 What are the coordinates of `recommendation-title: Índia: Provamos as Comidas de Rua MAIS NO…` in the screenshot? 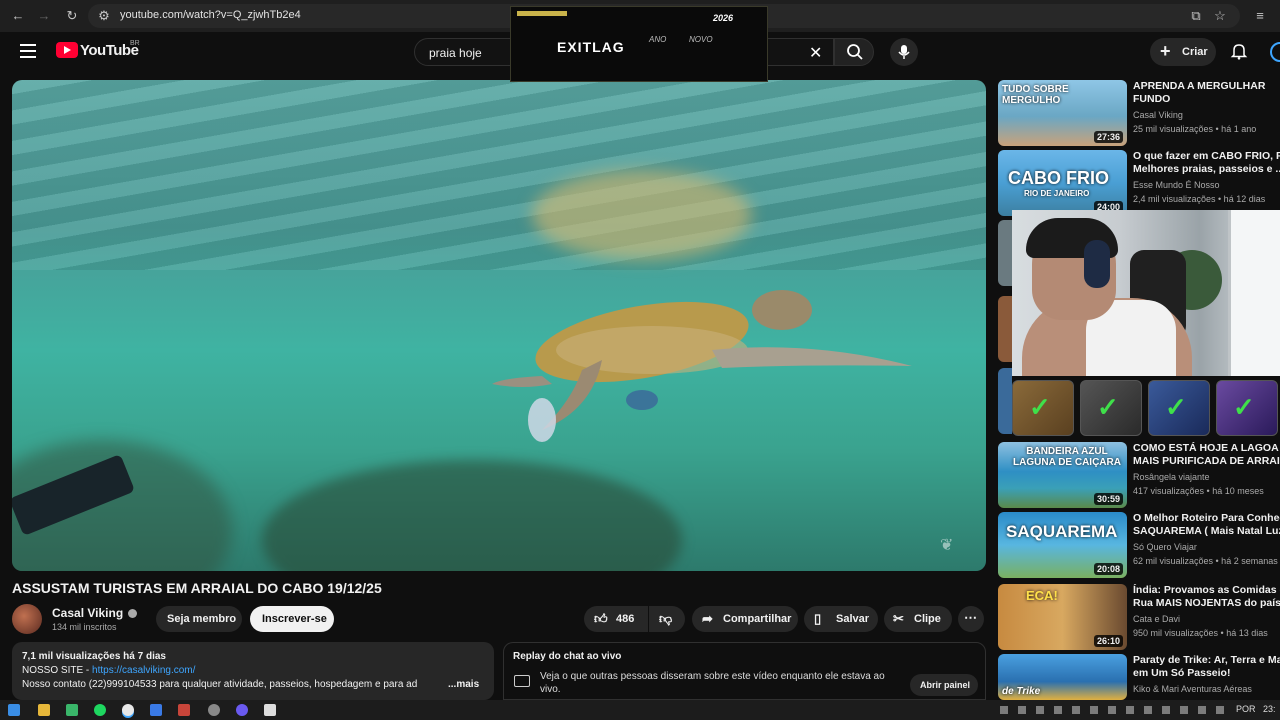 It's located at (1206, 596).